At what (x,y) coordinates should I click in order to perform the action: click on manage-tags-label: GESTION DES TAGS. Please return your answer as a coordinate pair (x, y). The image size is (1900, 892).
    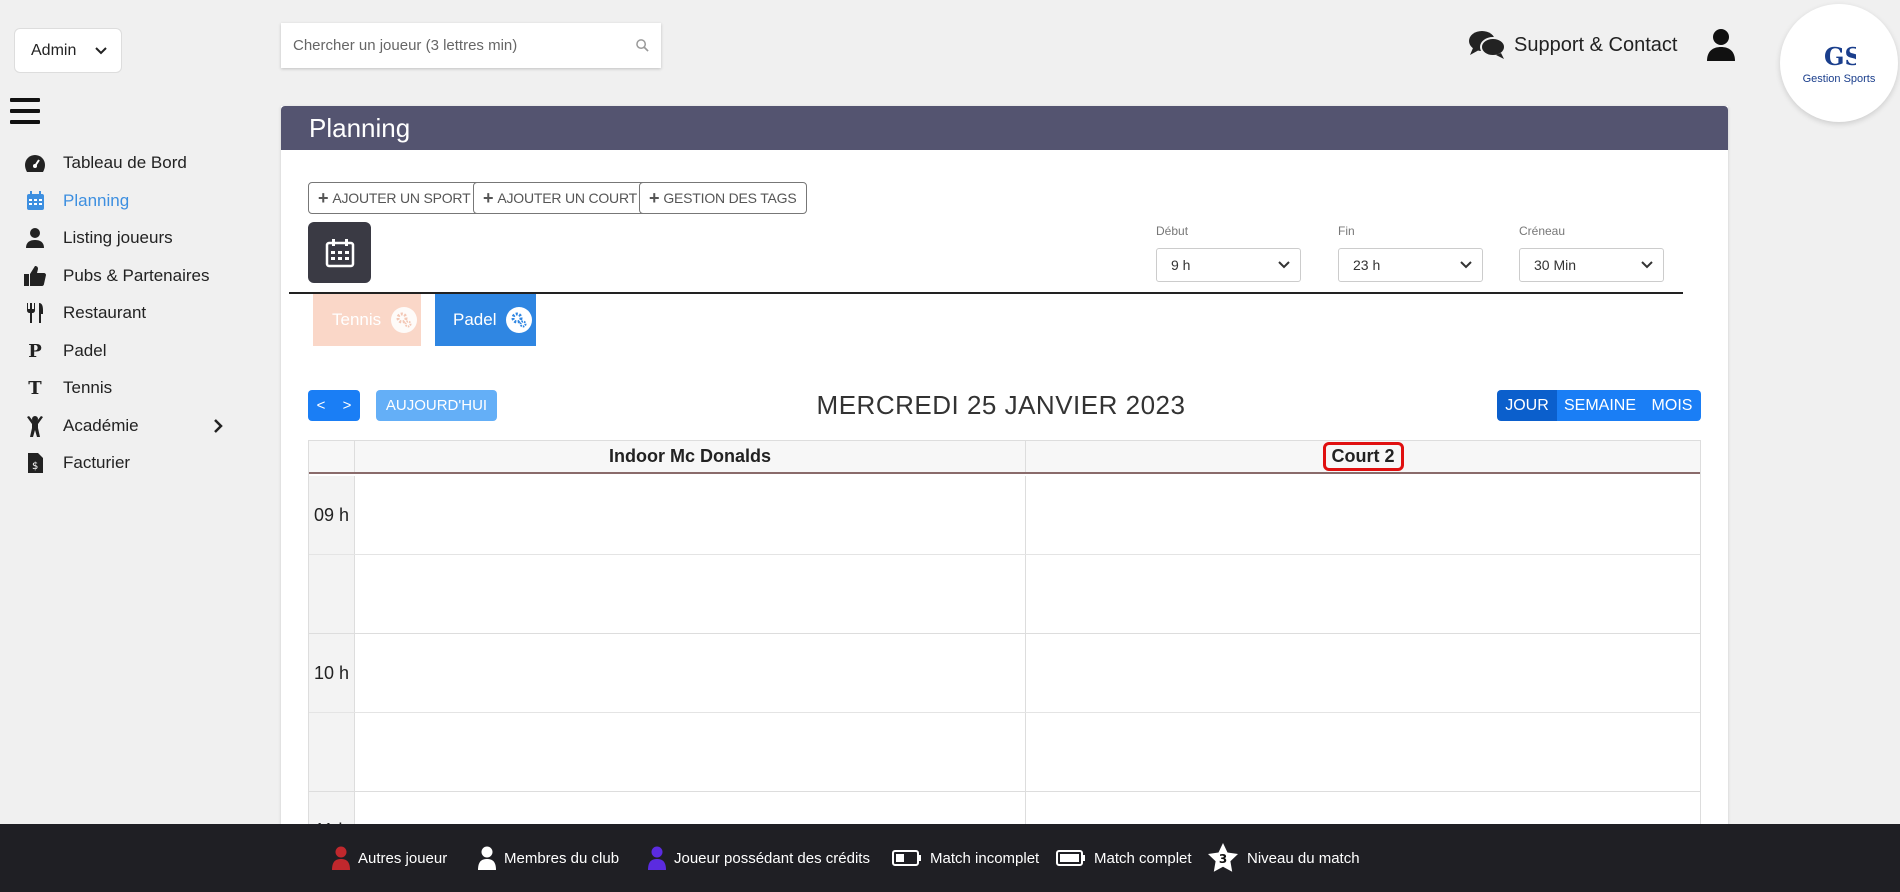
    Looking at the image, I should click on (730, 198).